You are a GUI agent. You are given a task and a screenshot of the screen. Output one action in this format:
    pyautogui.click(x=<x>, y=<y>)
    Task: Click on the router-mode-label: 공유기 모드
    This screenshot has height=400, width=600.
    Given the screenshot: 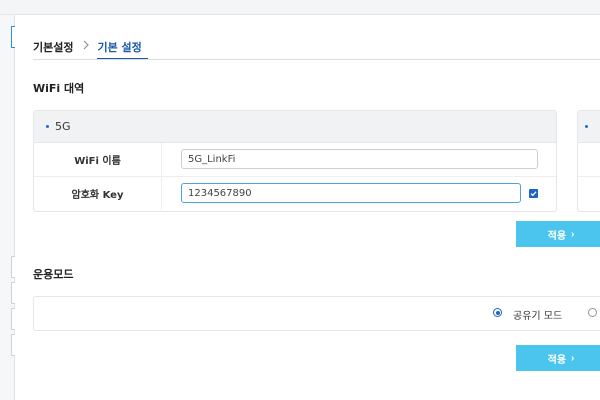 What is the action you would take?
    pyautogui.click(x=538, y=316)
    